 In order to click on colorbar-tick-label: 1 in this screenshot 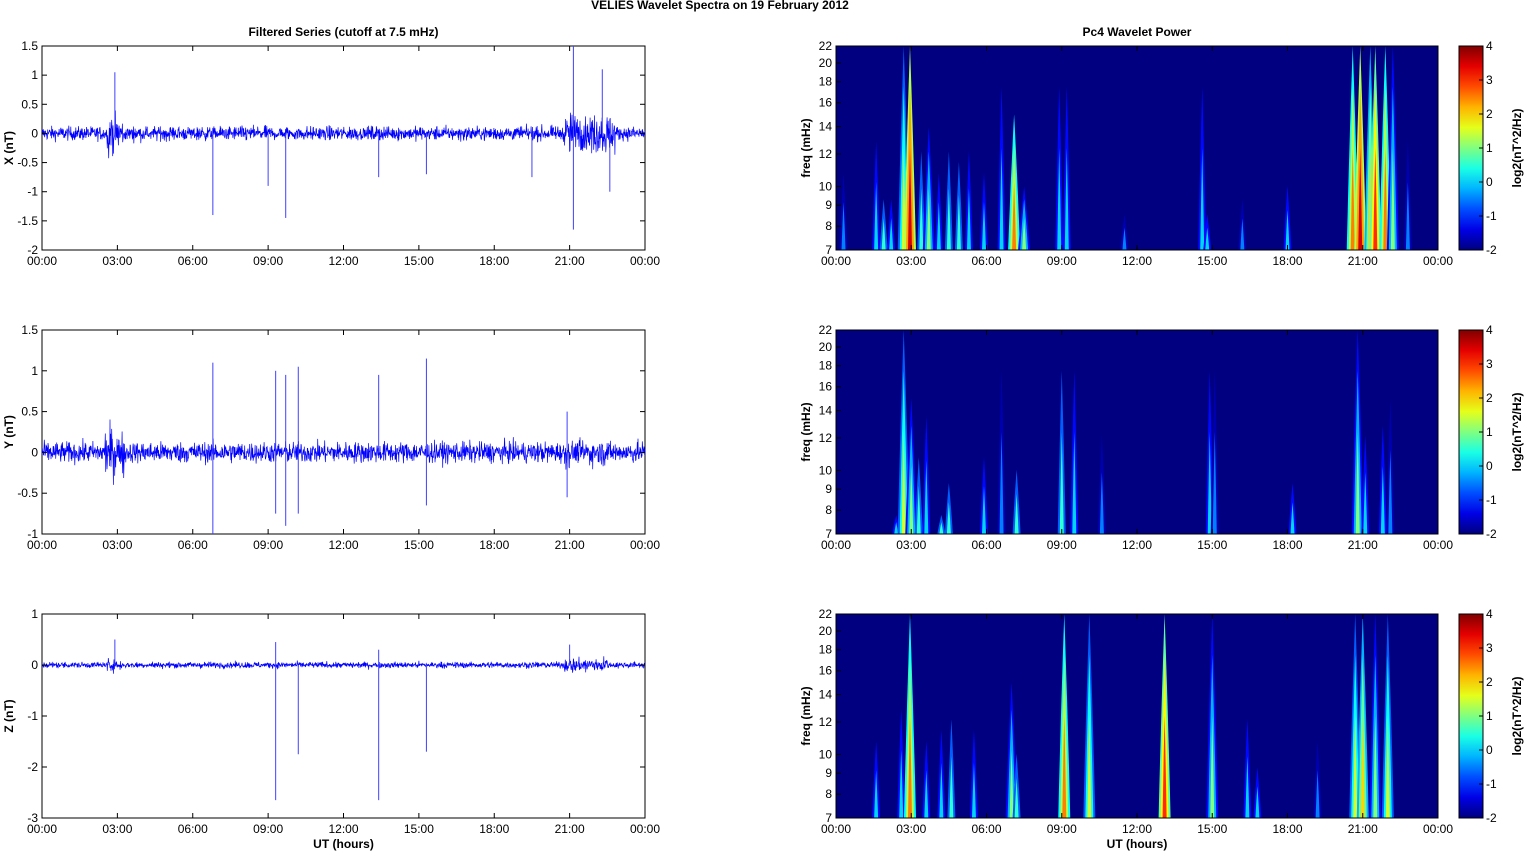, I will do `click(1489, 716)`.